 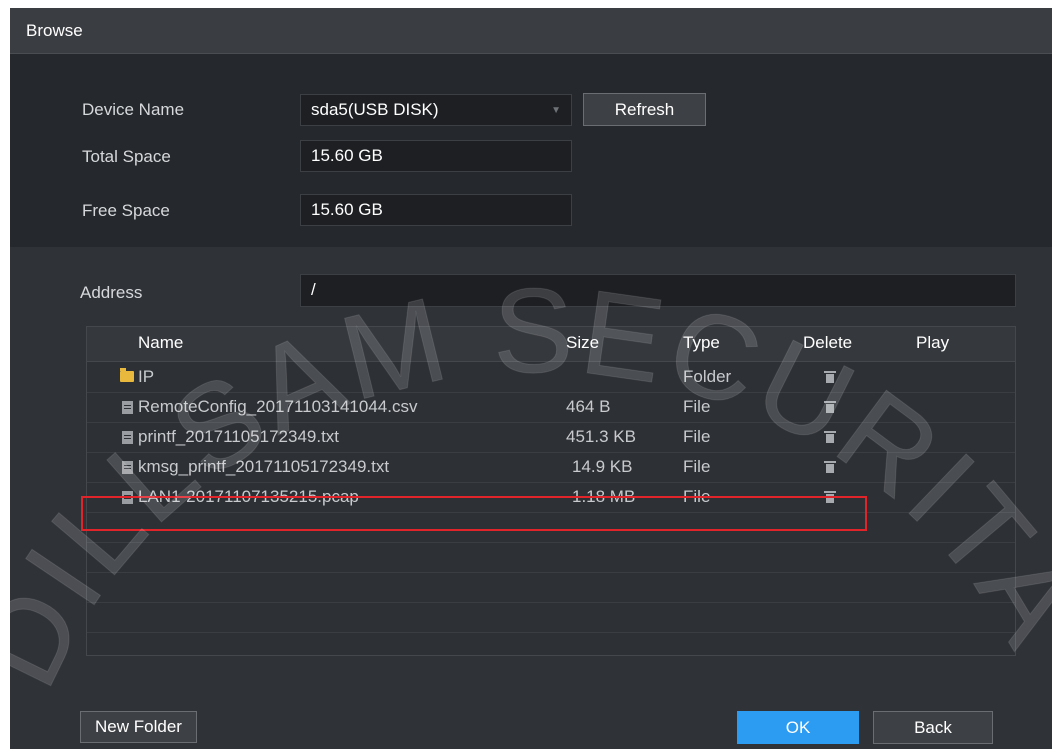 I want to click on column-header-type: Type, so click(x=701, y=343).